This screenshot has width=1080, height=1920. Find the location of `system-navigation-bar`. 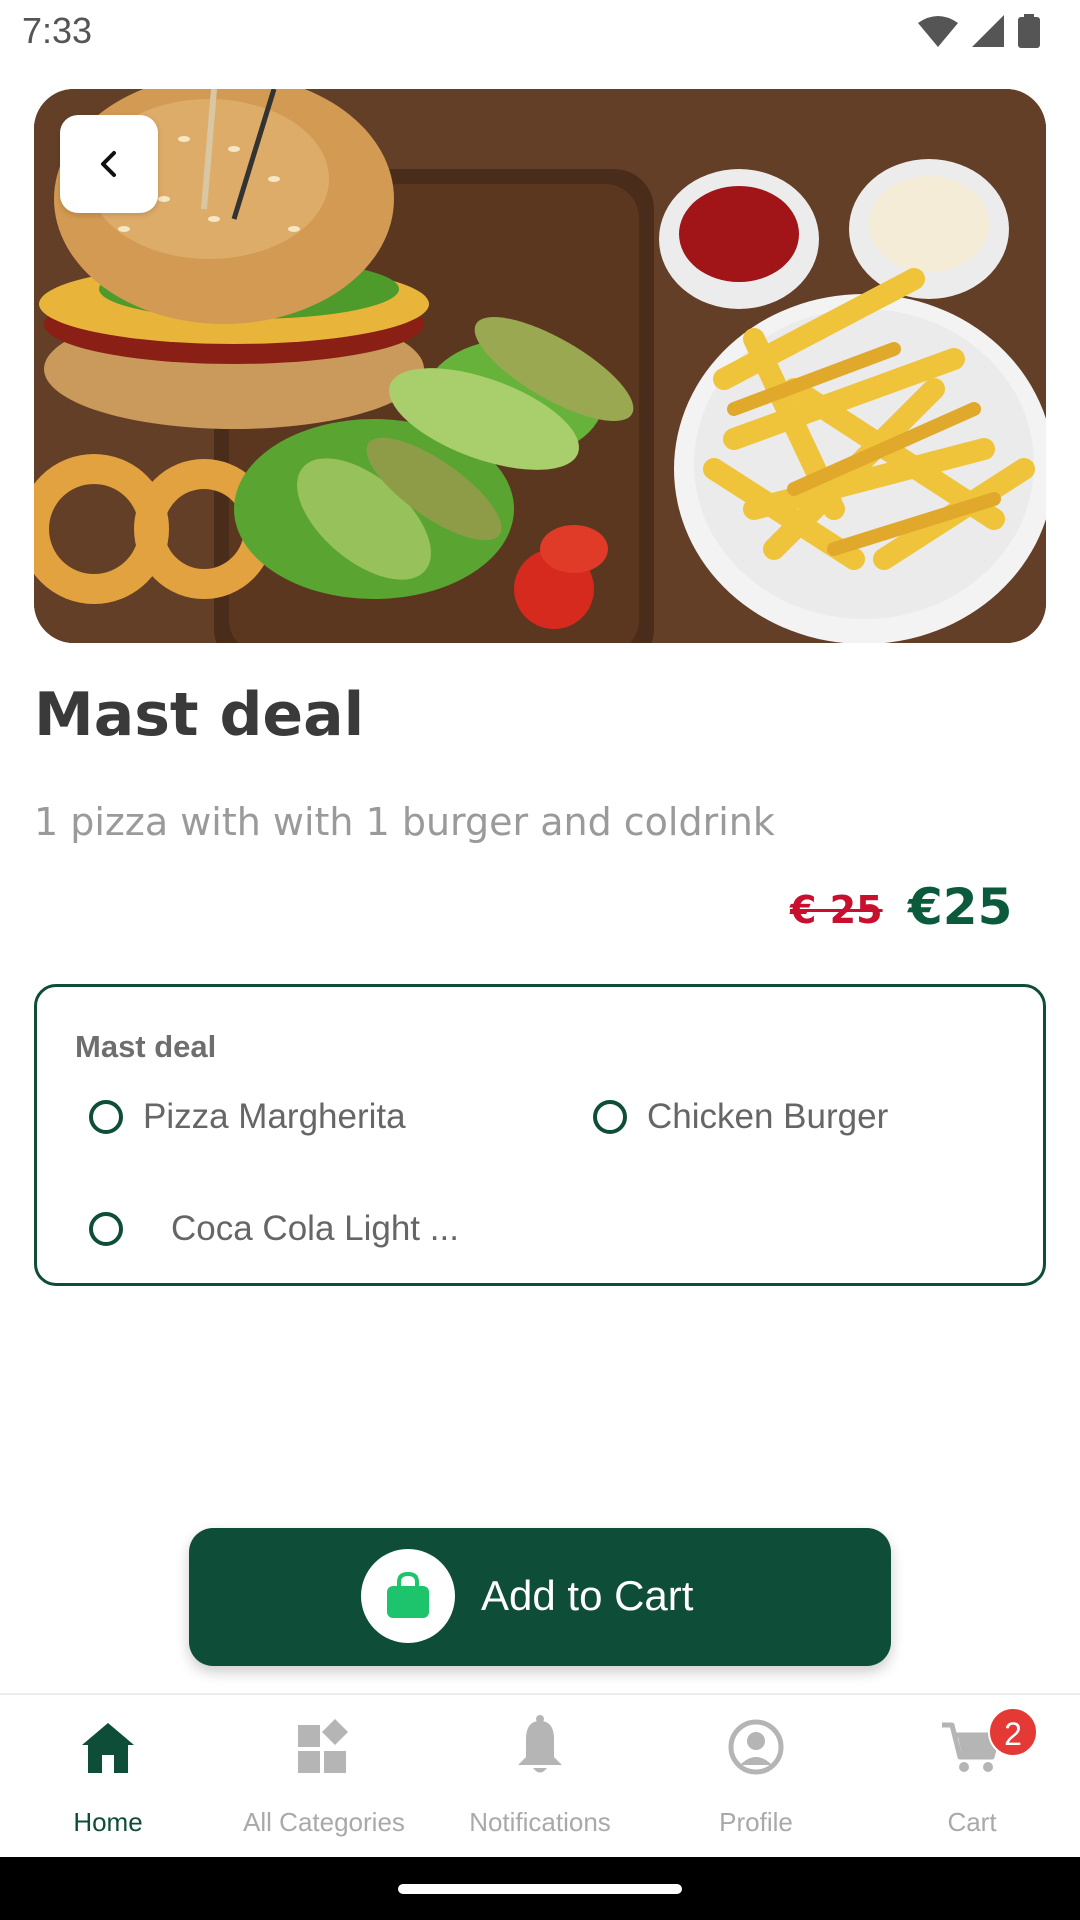

system-navigation-bar is located at coordinates (540, 1888).